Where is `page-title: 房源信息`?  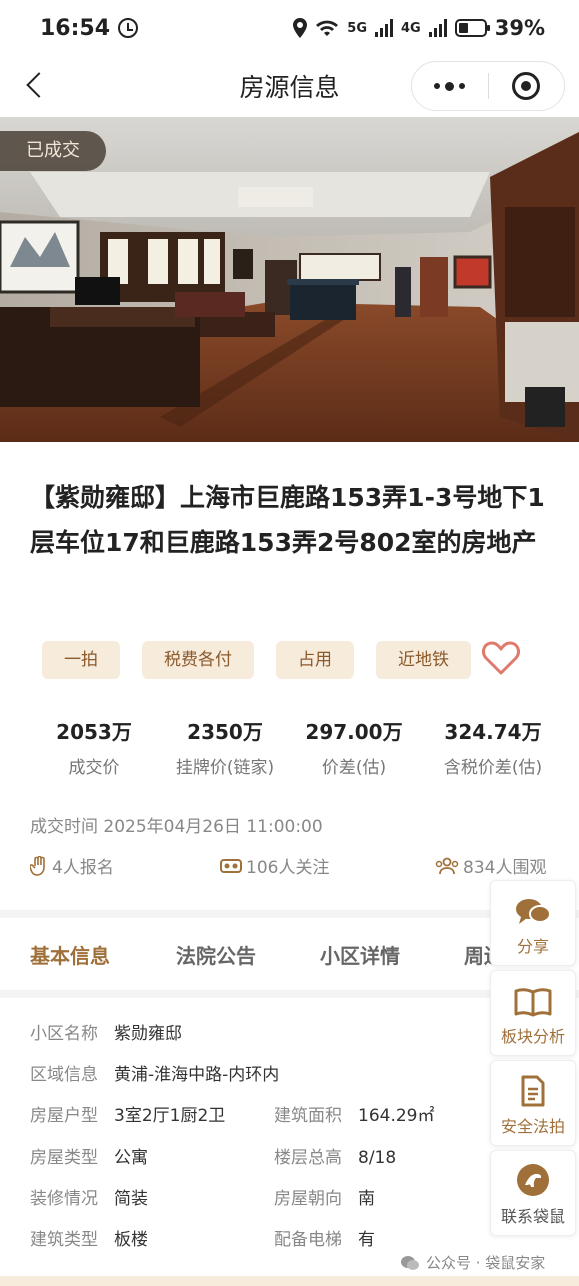
page-title: 房源信息 is located at coordinates (289, 87).